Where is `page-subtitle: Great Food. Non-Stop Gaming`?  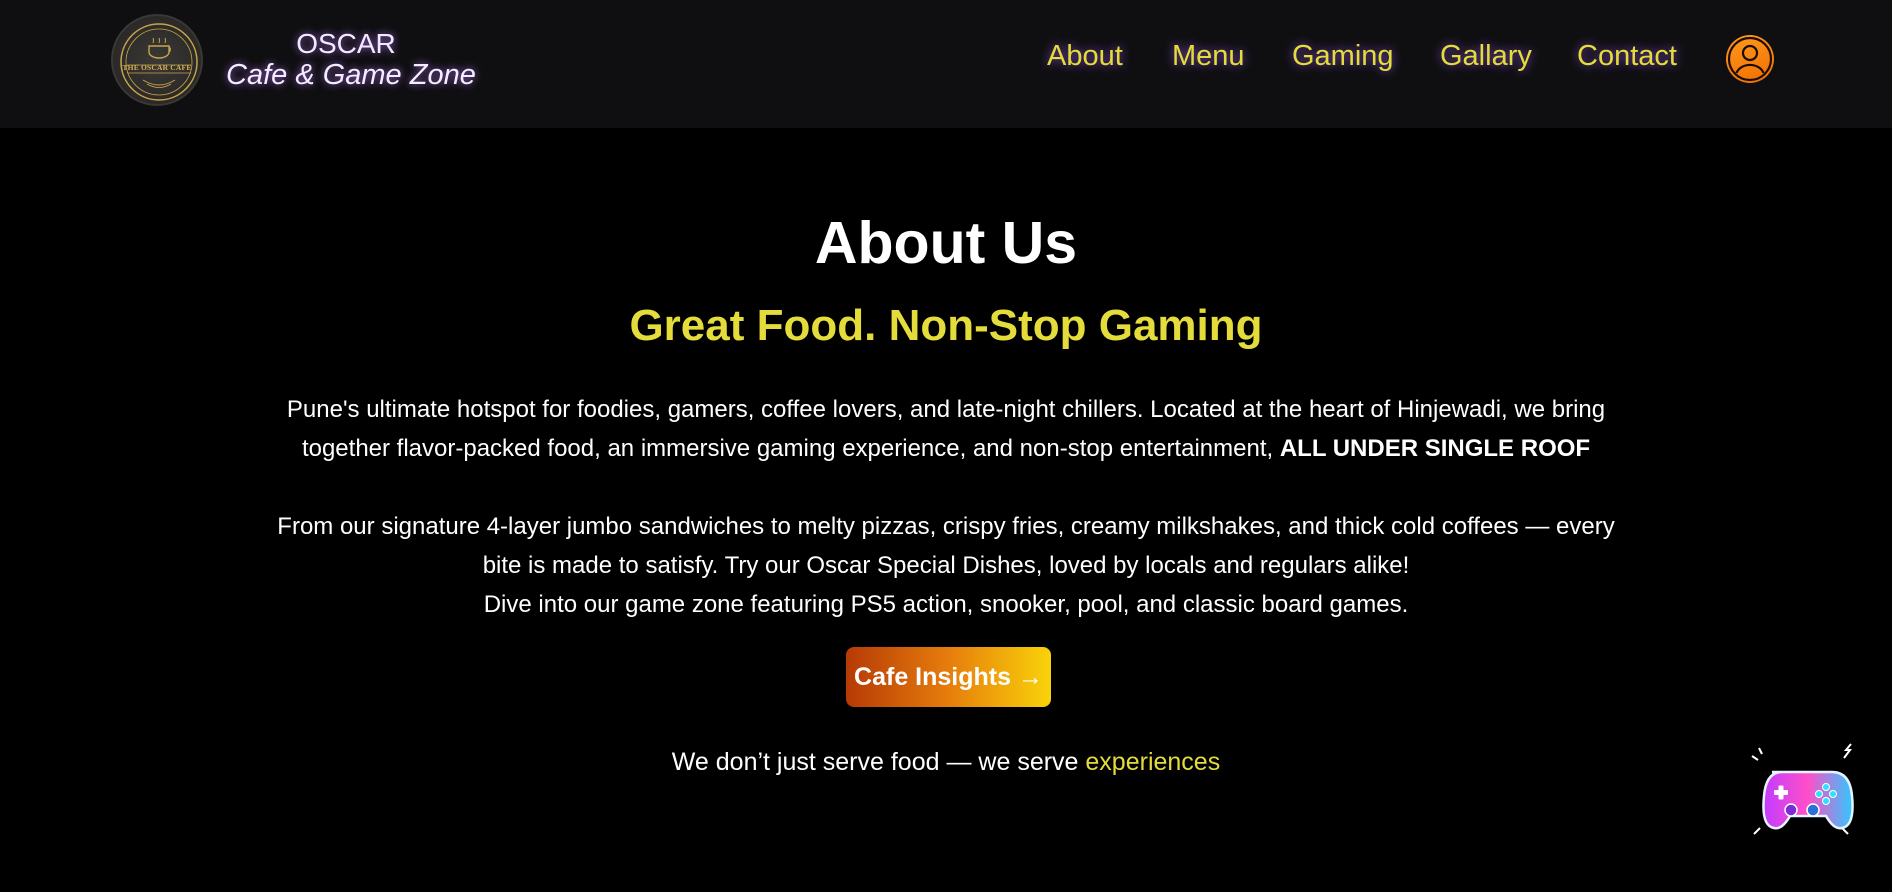
page-subtitle: Great Food. Non-Stop Gaming is located at coordinates (946, 325).